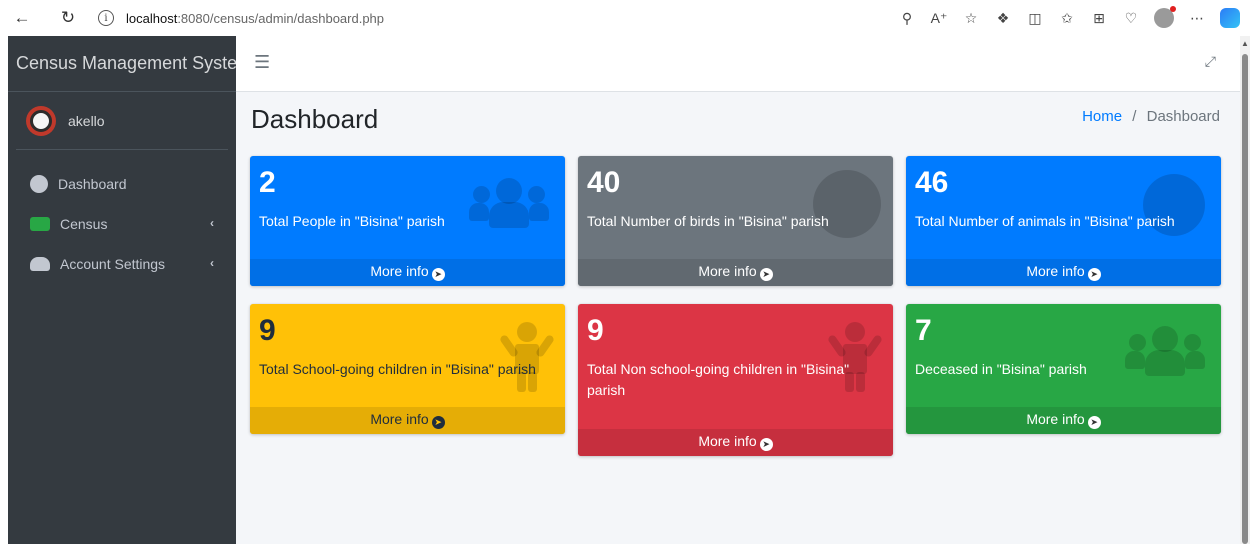 The height and width of the screenshot is (544, 1250). What do you see at coordinates (971, 18) in the screenshot?
I see `favorite-star-icon: ☆` at bounding box center [971, 18].